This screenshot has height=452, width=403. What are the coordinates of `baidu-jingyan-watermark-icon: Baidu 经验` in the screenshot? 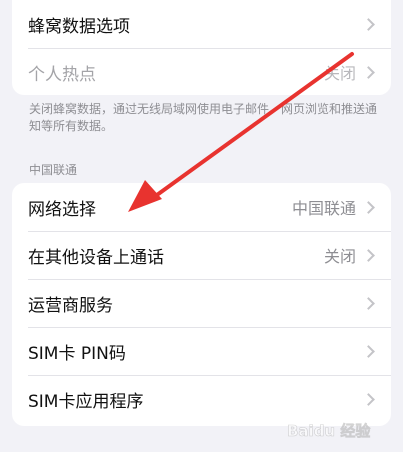 It's located at (329, 431).